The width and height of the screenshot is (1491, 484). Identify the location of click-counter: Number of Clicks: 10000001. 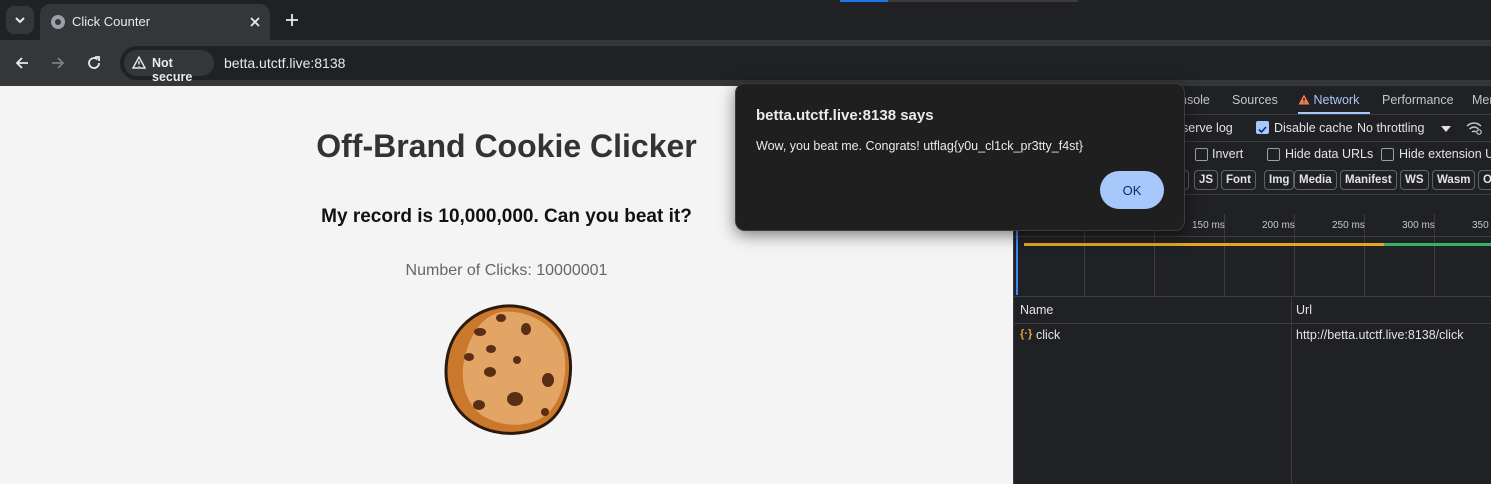
(506, 270).